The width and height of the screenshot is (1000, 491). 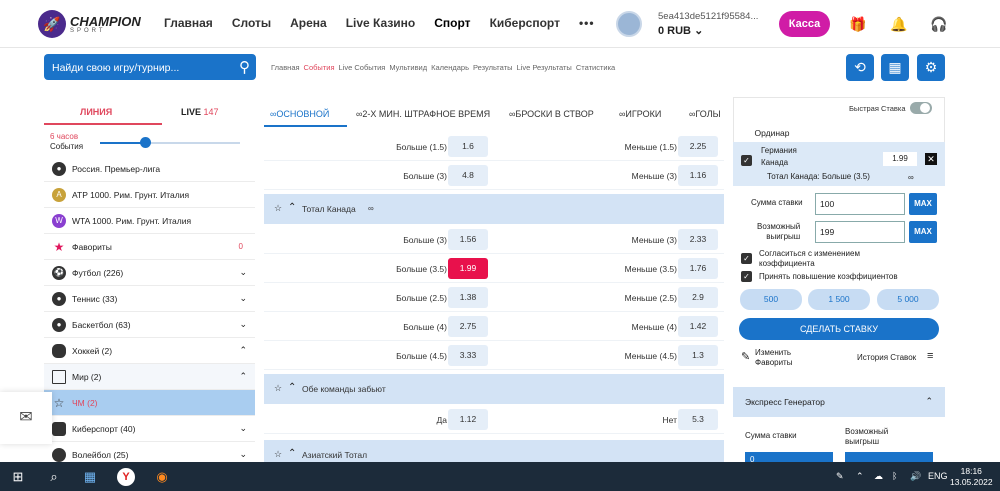 I want to click on sidebar-item-favorites: ★ Фавориты 0, so click(x=149, y=247).